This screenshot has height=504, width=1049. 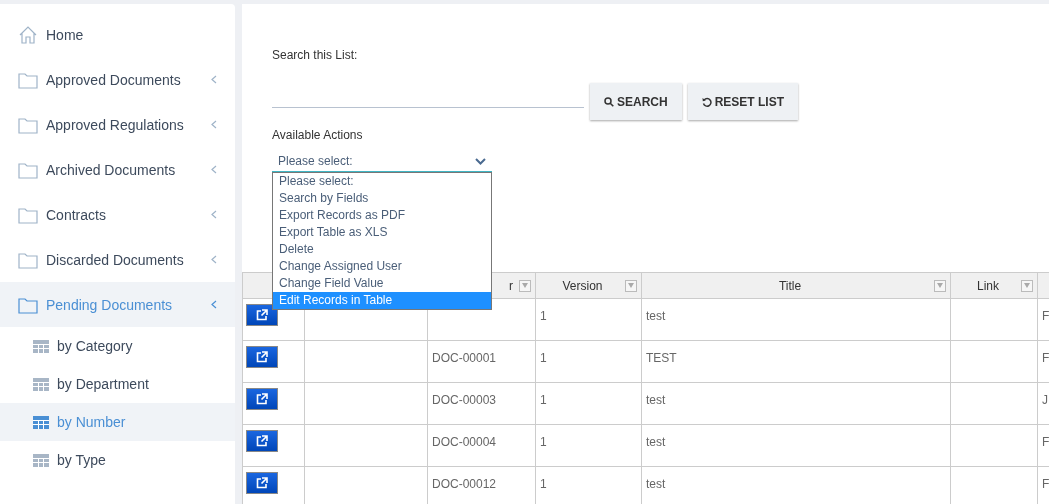 What do you see at coordinates (988, 285) in the screenshot?
I see `column-header: Link` at bounding box center [988, 285].